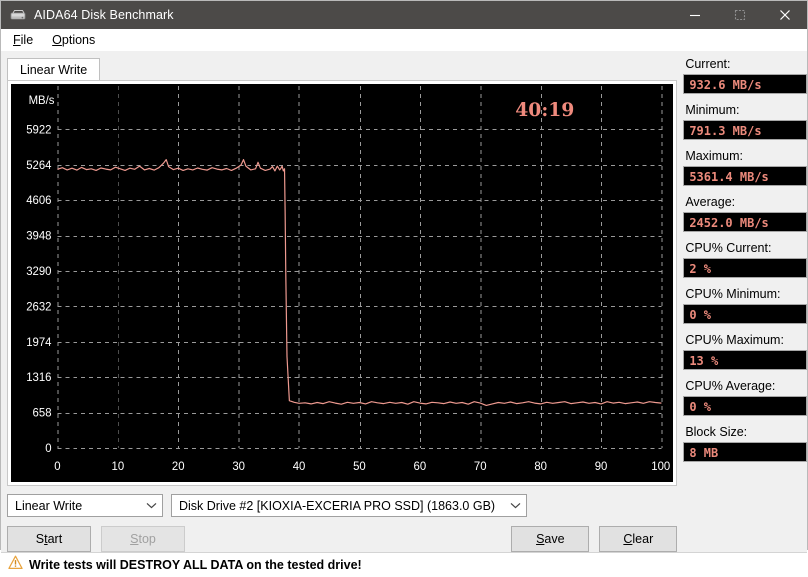 The image size is (808, 577). Describe the element at coordinates (745, 176) in the screenshot. I see `stat-value-maximum: 5361.4 MB/s` at that location.